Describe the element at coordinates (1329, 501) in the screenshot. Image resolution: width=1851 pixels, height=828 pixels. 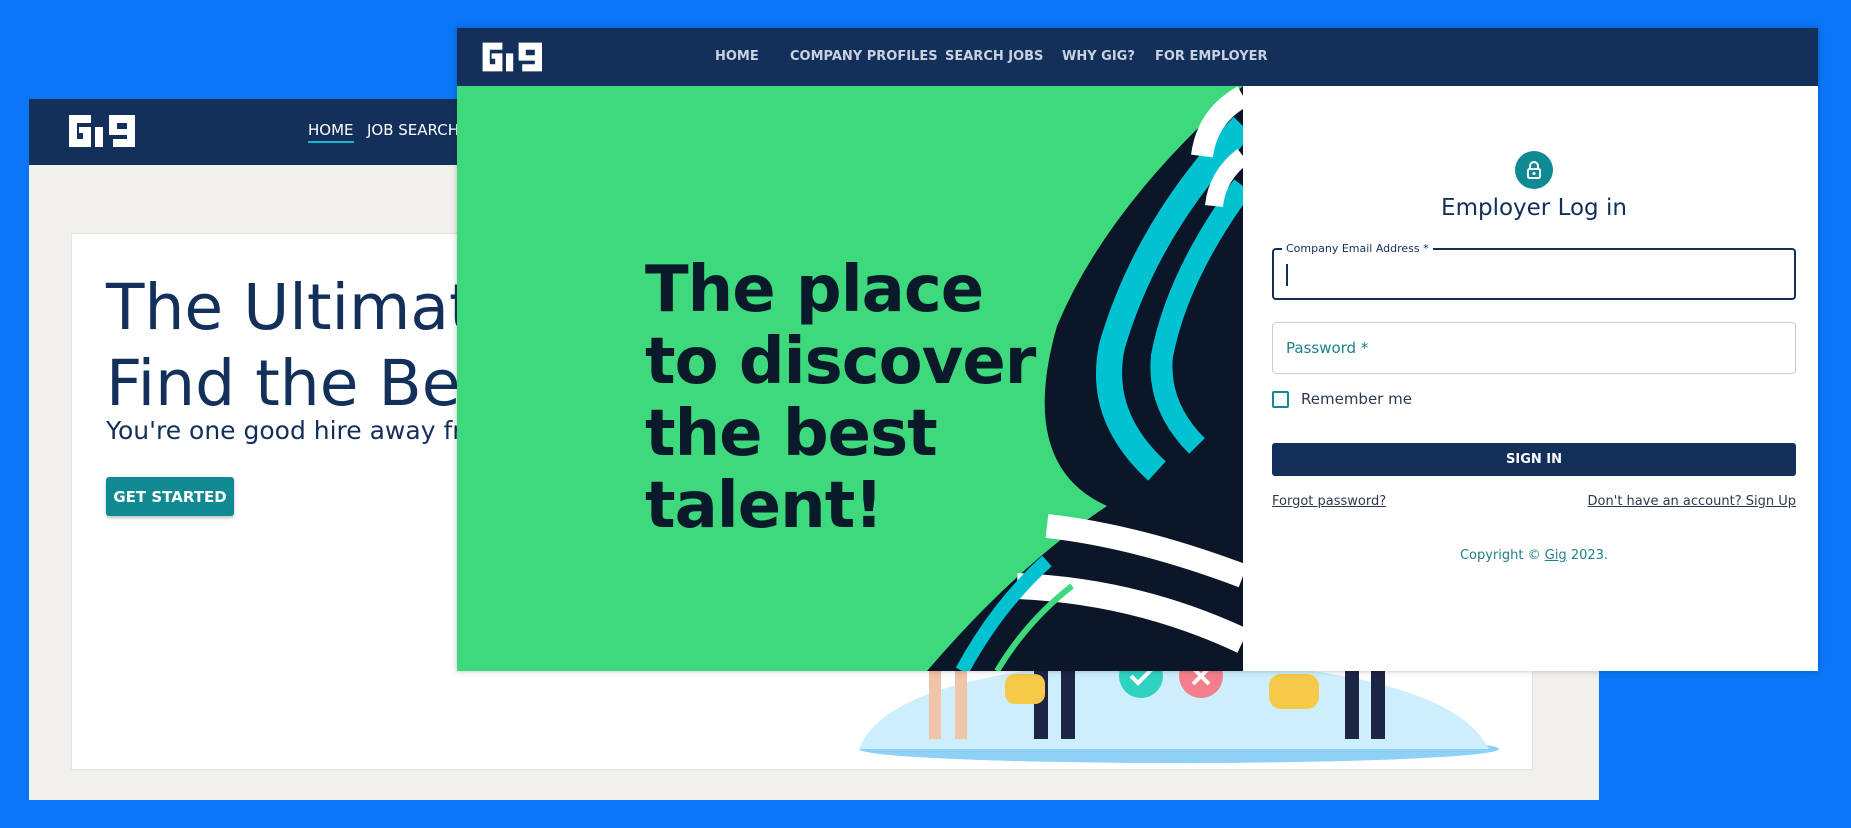
I see `forgot-password-link: Forgot password?` at that location.